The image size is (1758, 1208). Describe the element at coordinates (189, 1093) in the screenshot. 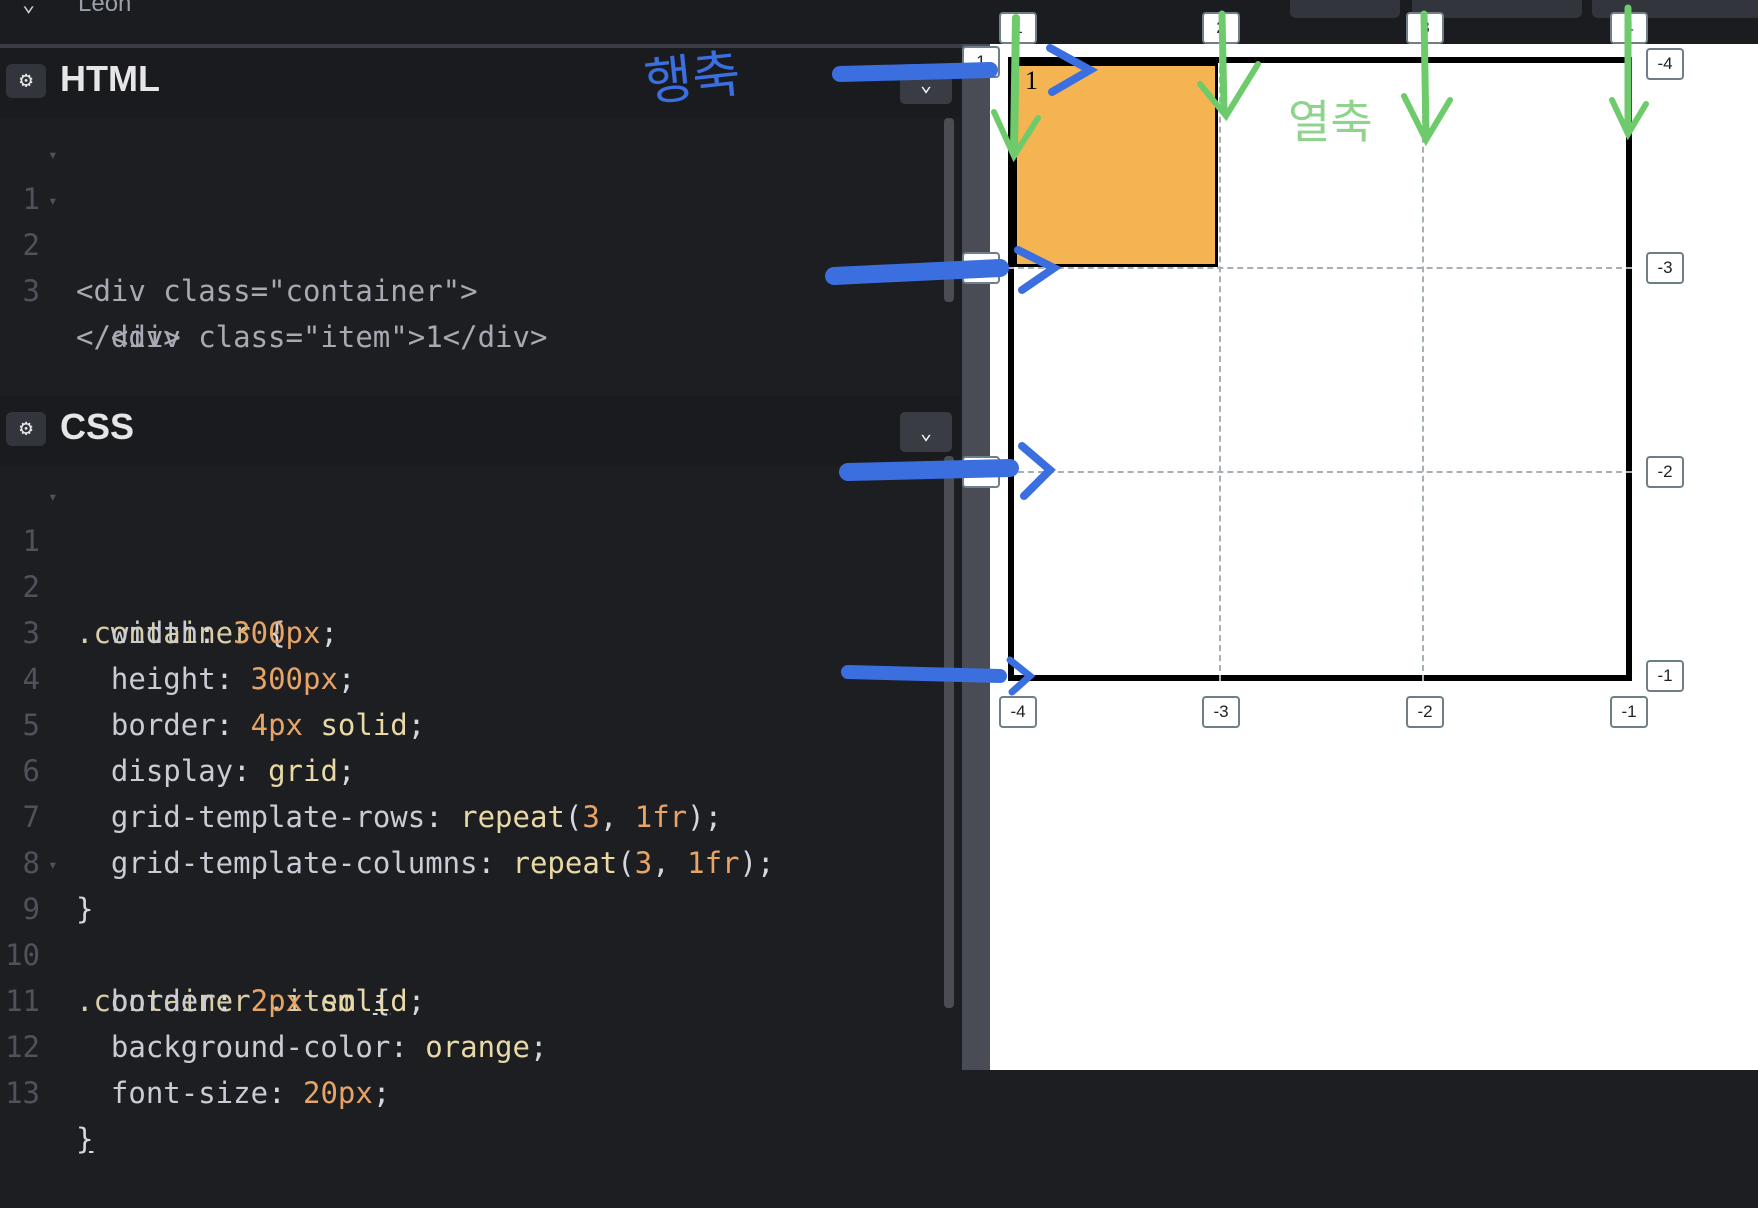

I see `css-property: font-size` at that location.